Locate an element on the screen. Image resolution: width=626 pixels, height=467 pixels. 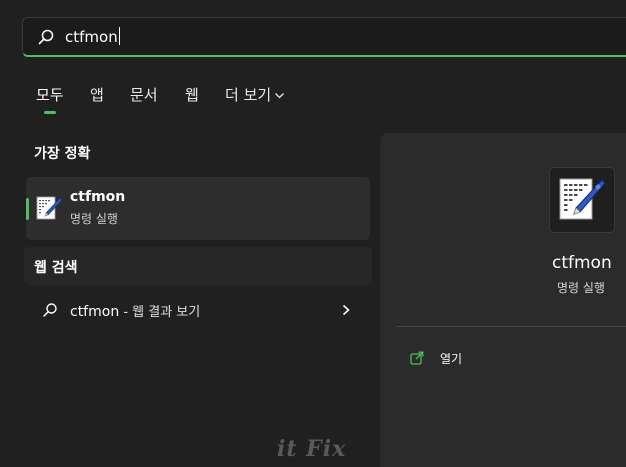
tab-web: 웹 is located at coordinates (192, 95).